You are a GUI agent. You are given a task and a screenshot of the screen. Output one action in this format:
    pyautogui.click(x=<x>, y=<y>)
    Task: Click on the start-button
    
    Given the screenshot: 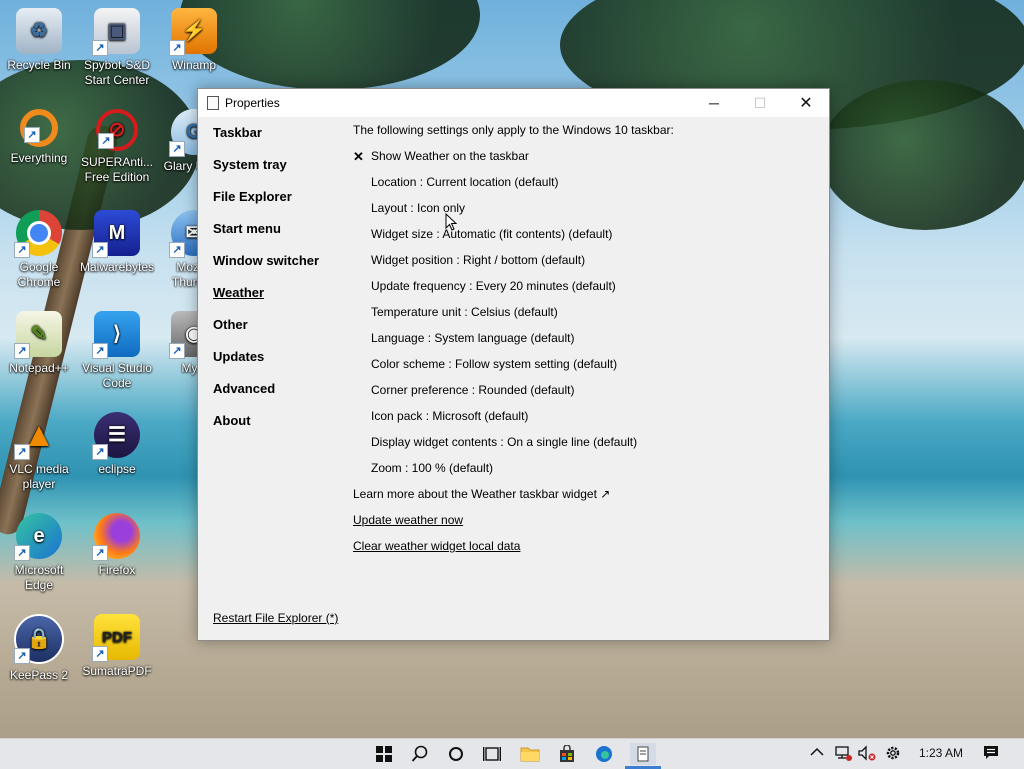 What is the action you would take?
    pyautogui.click(x=384, y=754)
    